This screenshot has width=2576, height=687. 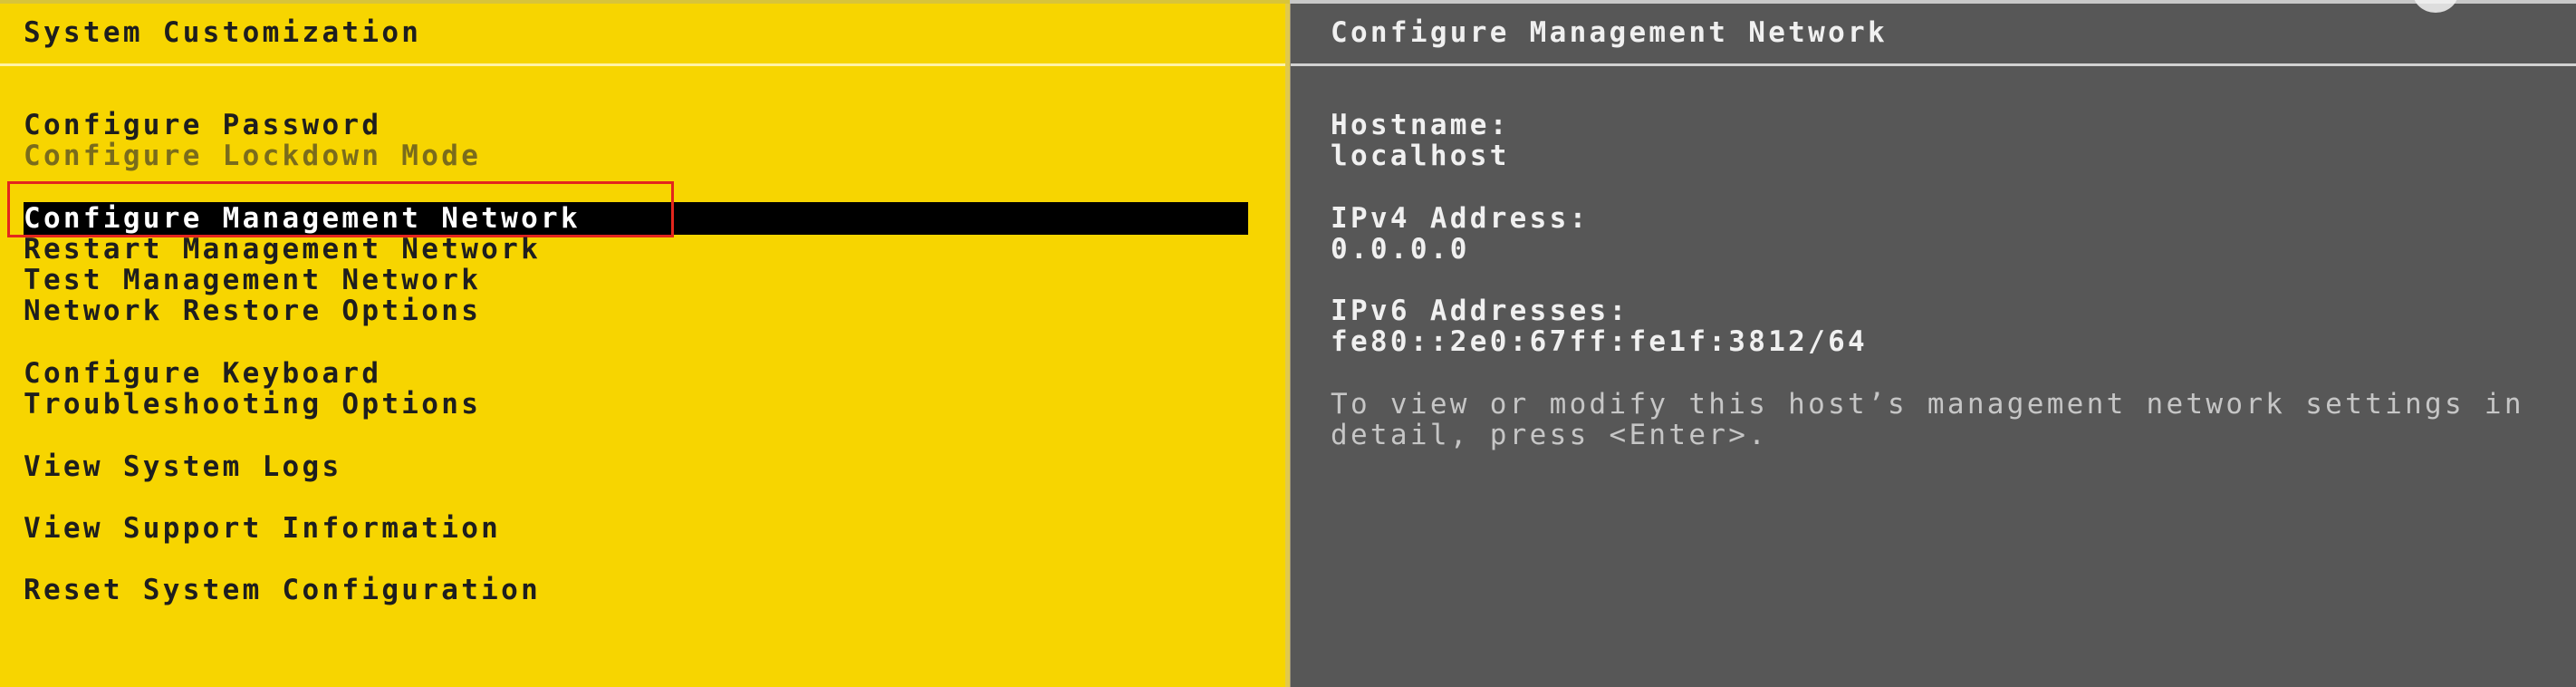 What do you see at coordinates (1609, 32) in the screenshot?
I see `right-pane-title: Configure Management Network` at bounding box center [1609, 32].